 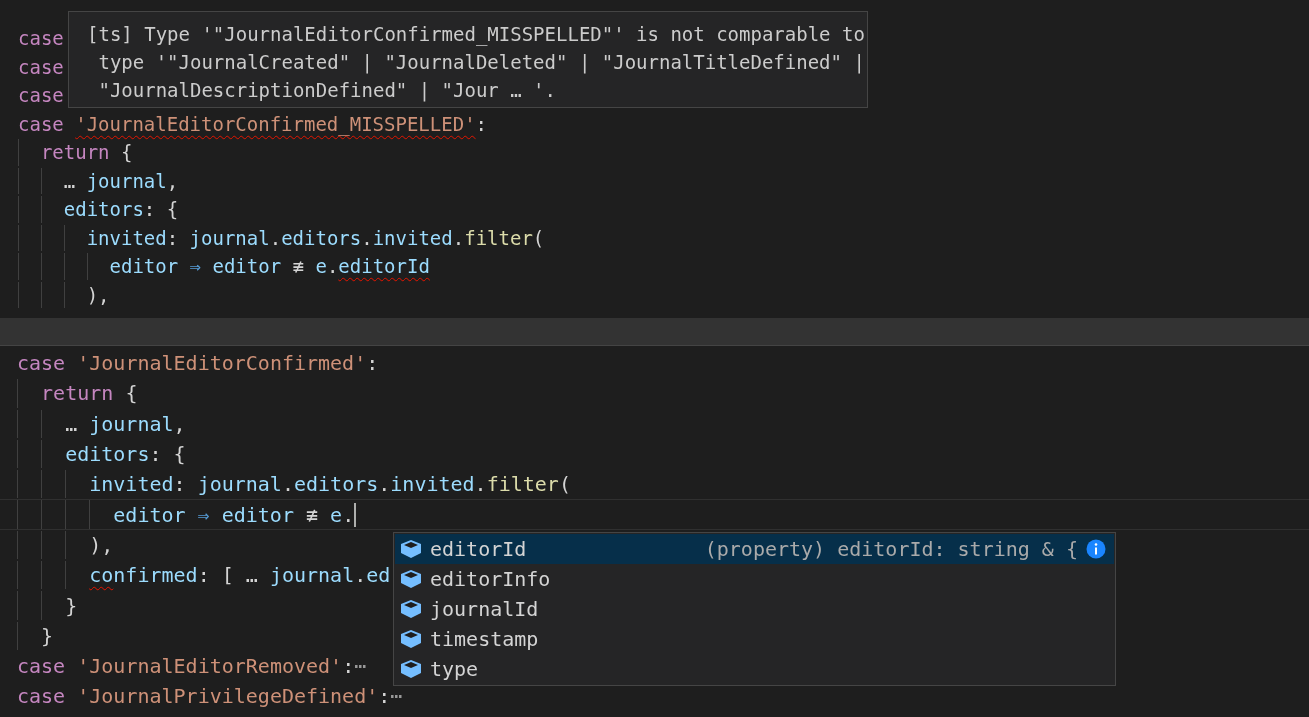 What do you see at coordinates (563, 549) in the screenshot?
I see `suggestion-item: editorId` at bounding box center [563, 549].